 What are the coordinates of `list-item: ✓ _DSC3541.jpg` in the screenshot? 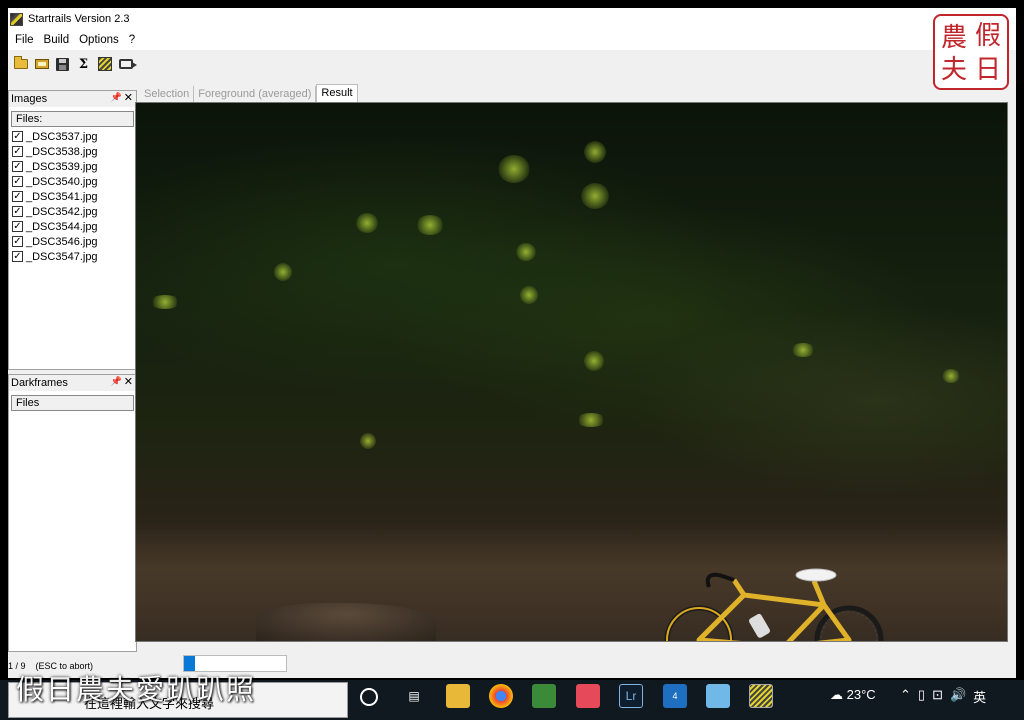 It's located at (72, 196).